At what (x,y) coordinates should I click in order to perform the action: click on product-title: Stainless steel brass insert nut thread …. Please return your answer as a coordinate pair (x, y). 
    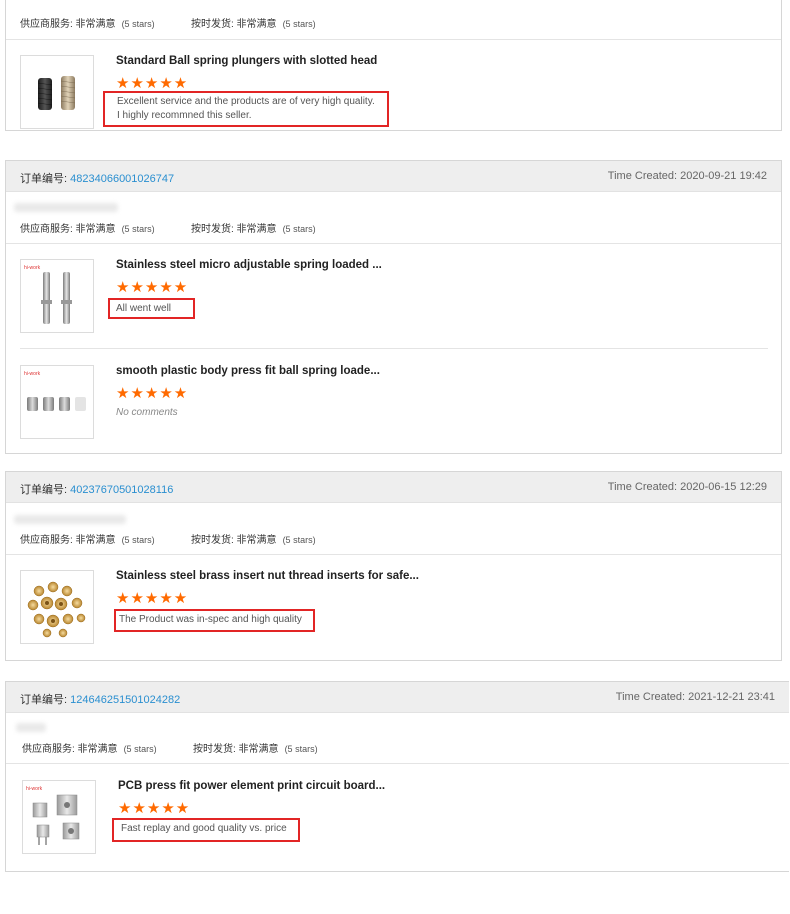
    Looking at the image, I should click on (267, 576).